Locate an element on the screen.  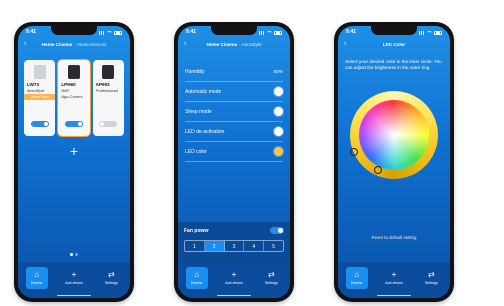
fan-speed-5: 5 is located at coordinates (273, 246).